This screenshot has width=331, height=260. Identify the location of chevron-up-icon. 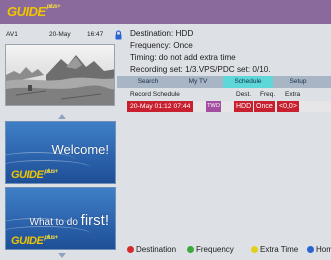
(62, 116).